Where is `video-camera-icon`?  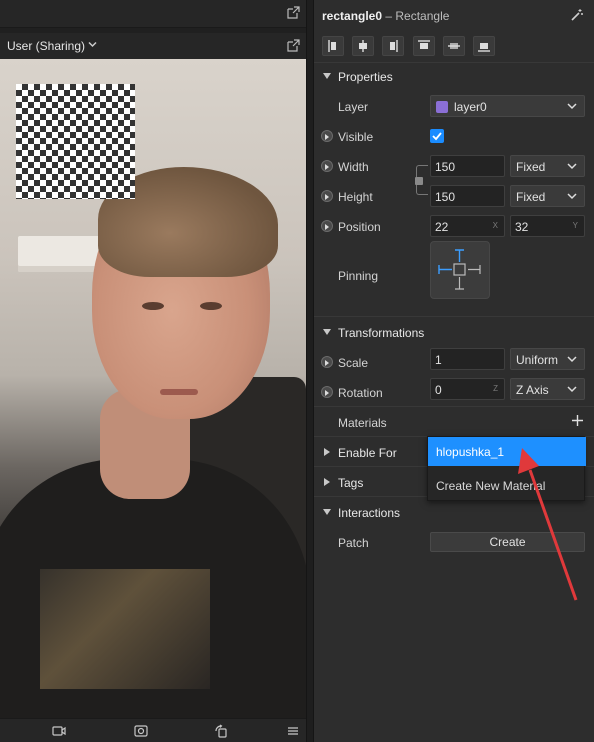 video-camera-icon is located at coordinates (59, 731).